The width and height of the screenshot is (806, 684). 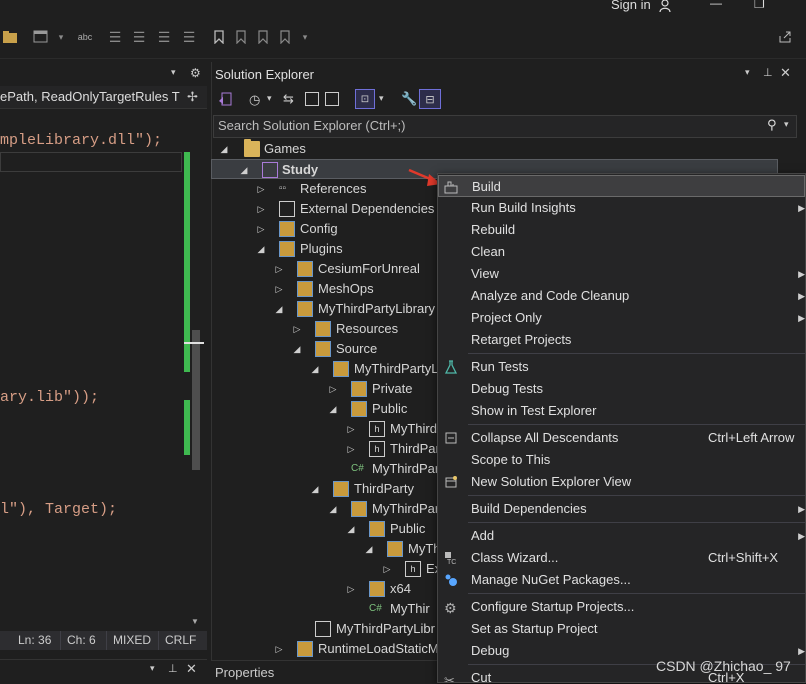 I want to click on open-folder-icon, so click(x=11, y=37).